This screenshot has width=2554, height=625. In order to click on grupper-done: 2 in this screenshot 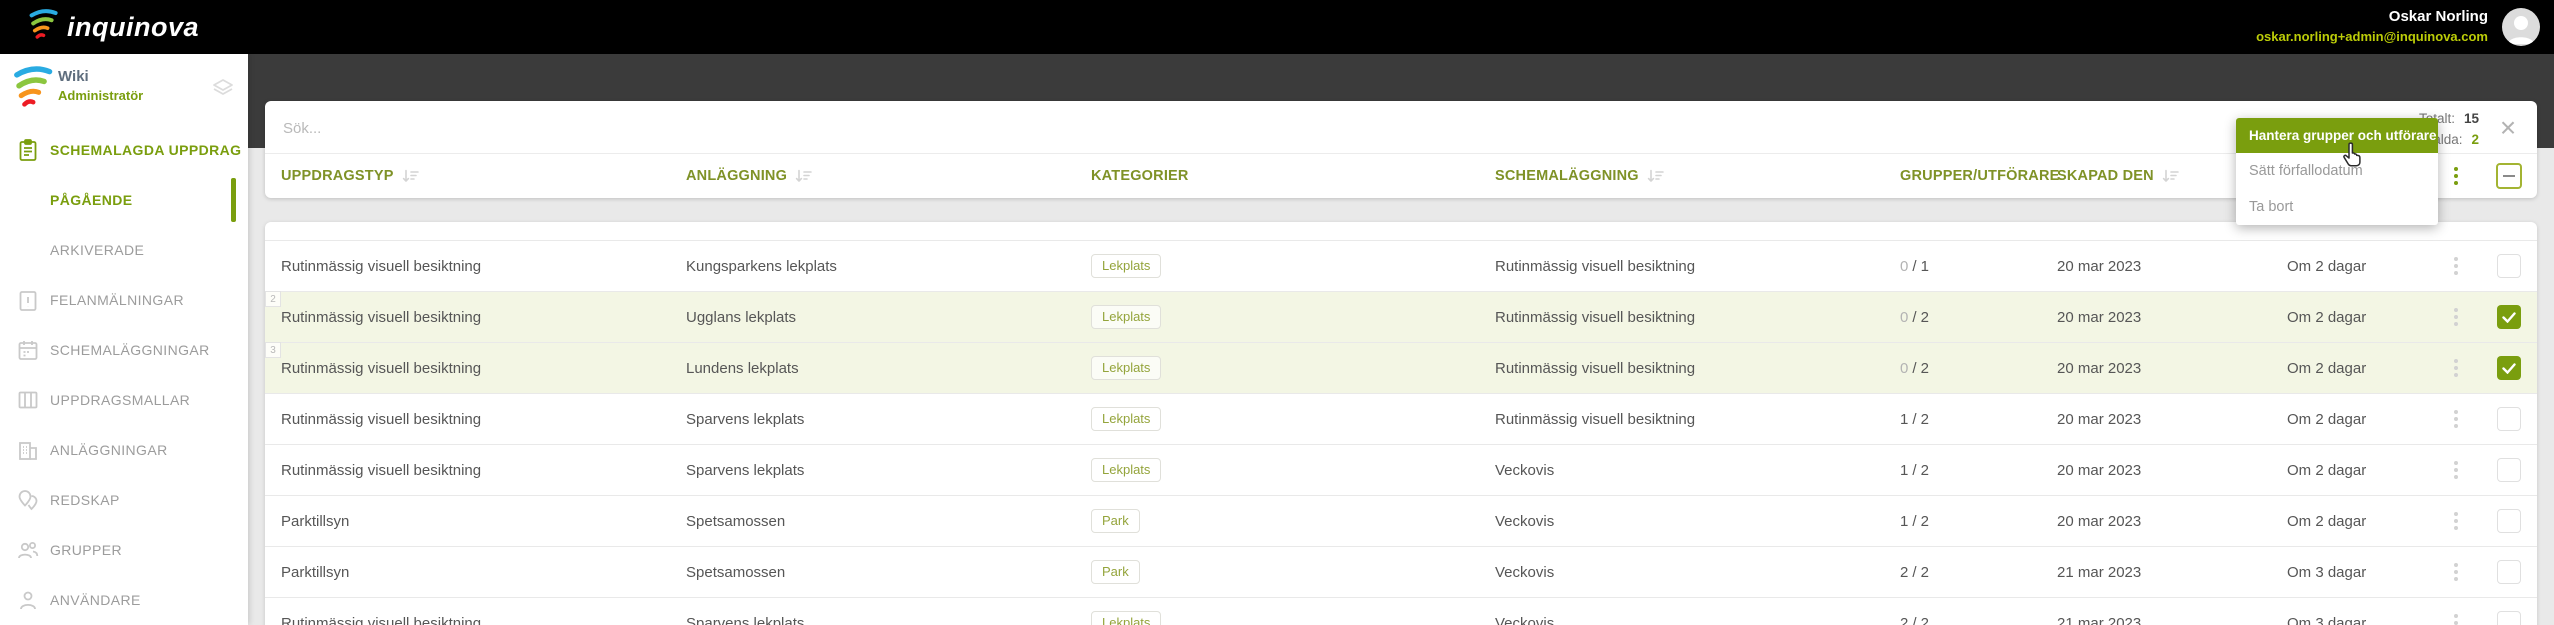, I will do `click(1904, 619)`.